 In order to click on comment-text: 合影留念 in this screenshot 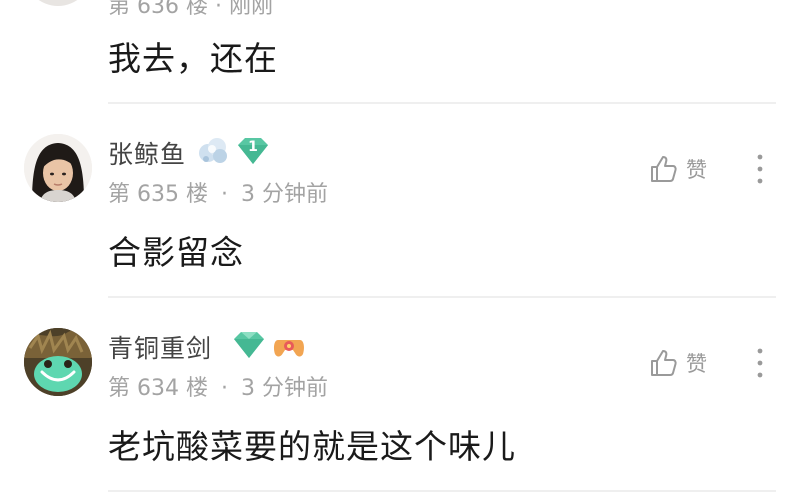, I will do `click(176, 252)`.